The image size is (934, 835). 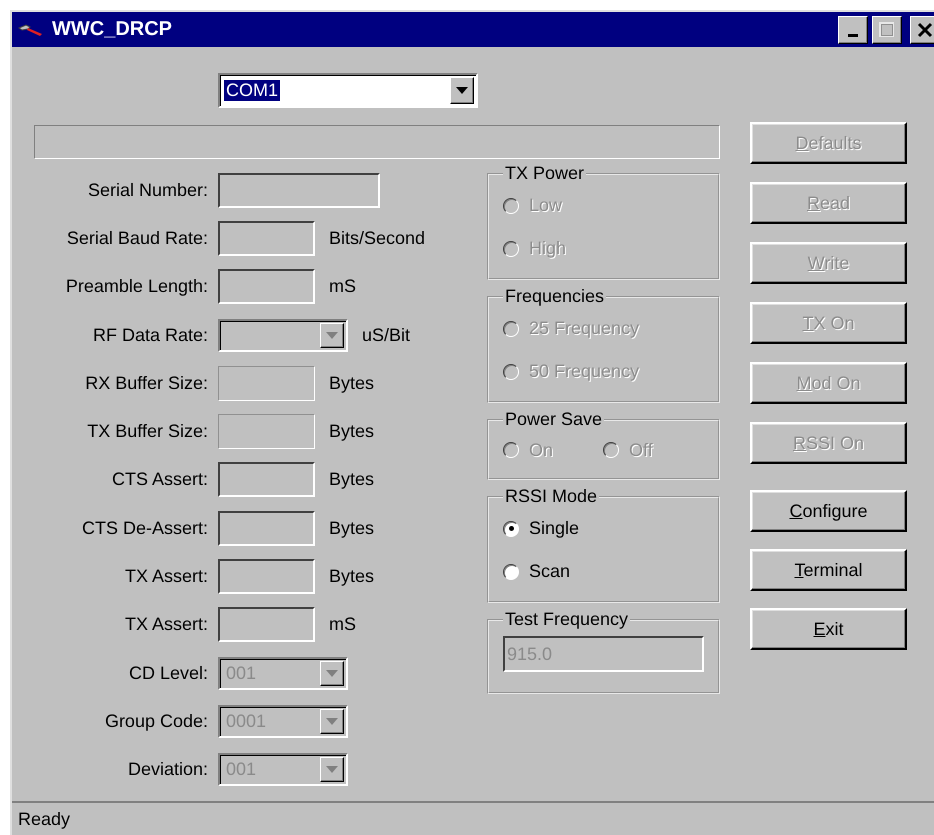 What do you see at coordinates (348, 90) in the screenshot?
I see `port-dropdown: COM1` at bounding box center [348, 90].